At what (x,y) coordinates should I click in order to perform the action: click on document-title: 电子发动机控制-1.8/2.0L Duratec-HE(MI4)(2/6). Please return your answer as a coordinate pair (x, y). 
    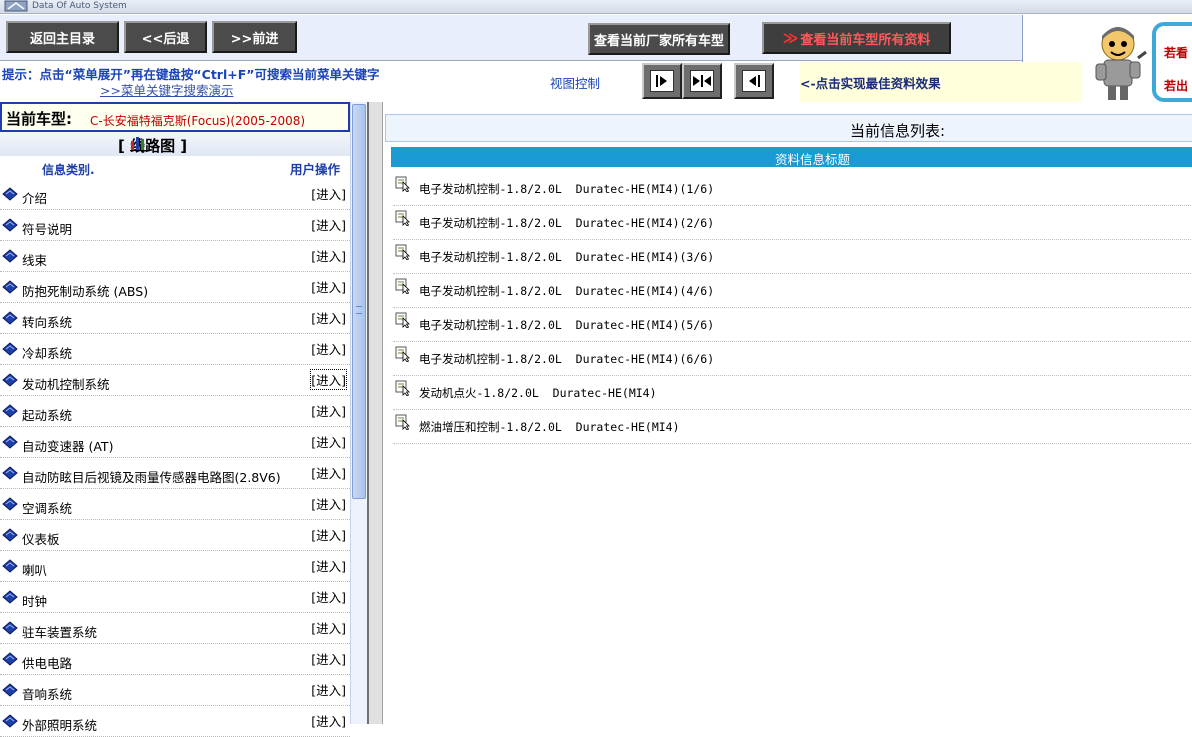
    Looking at the image, I should click on (566, 223).